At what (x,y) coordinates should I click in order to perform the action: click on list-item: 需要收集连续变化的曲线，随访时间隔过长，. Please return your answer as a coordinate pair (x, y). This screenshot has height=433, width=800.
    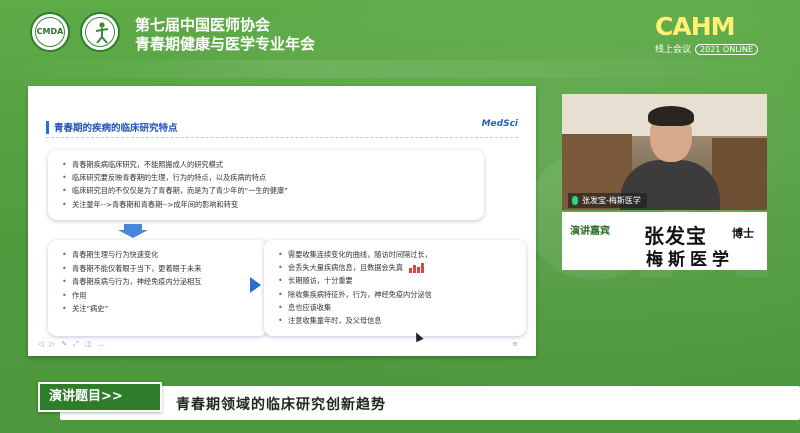
    Looking at the image, I should click on (397, 254).